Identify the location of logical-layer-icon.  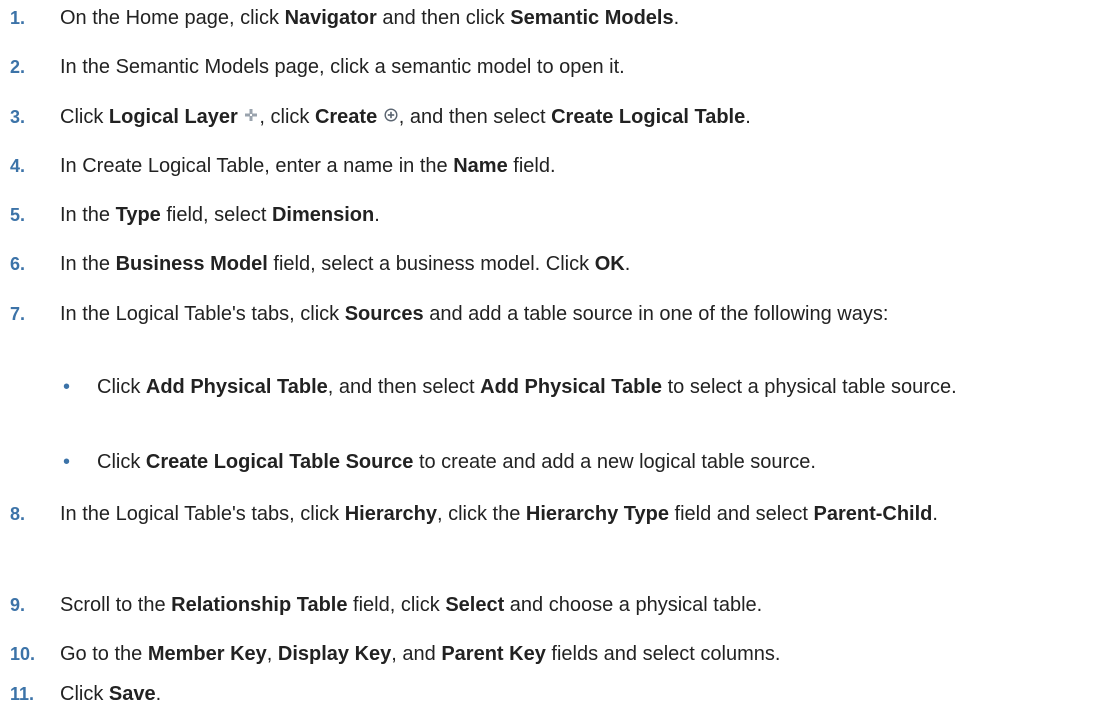
(251, 115).